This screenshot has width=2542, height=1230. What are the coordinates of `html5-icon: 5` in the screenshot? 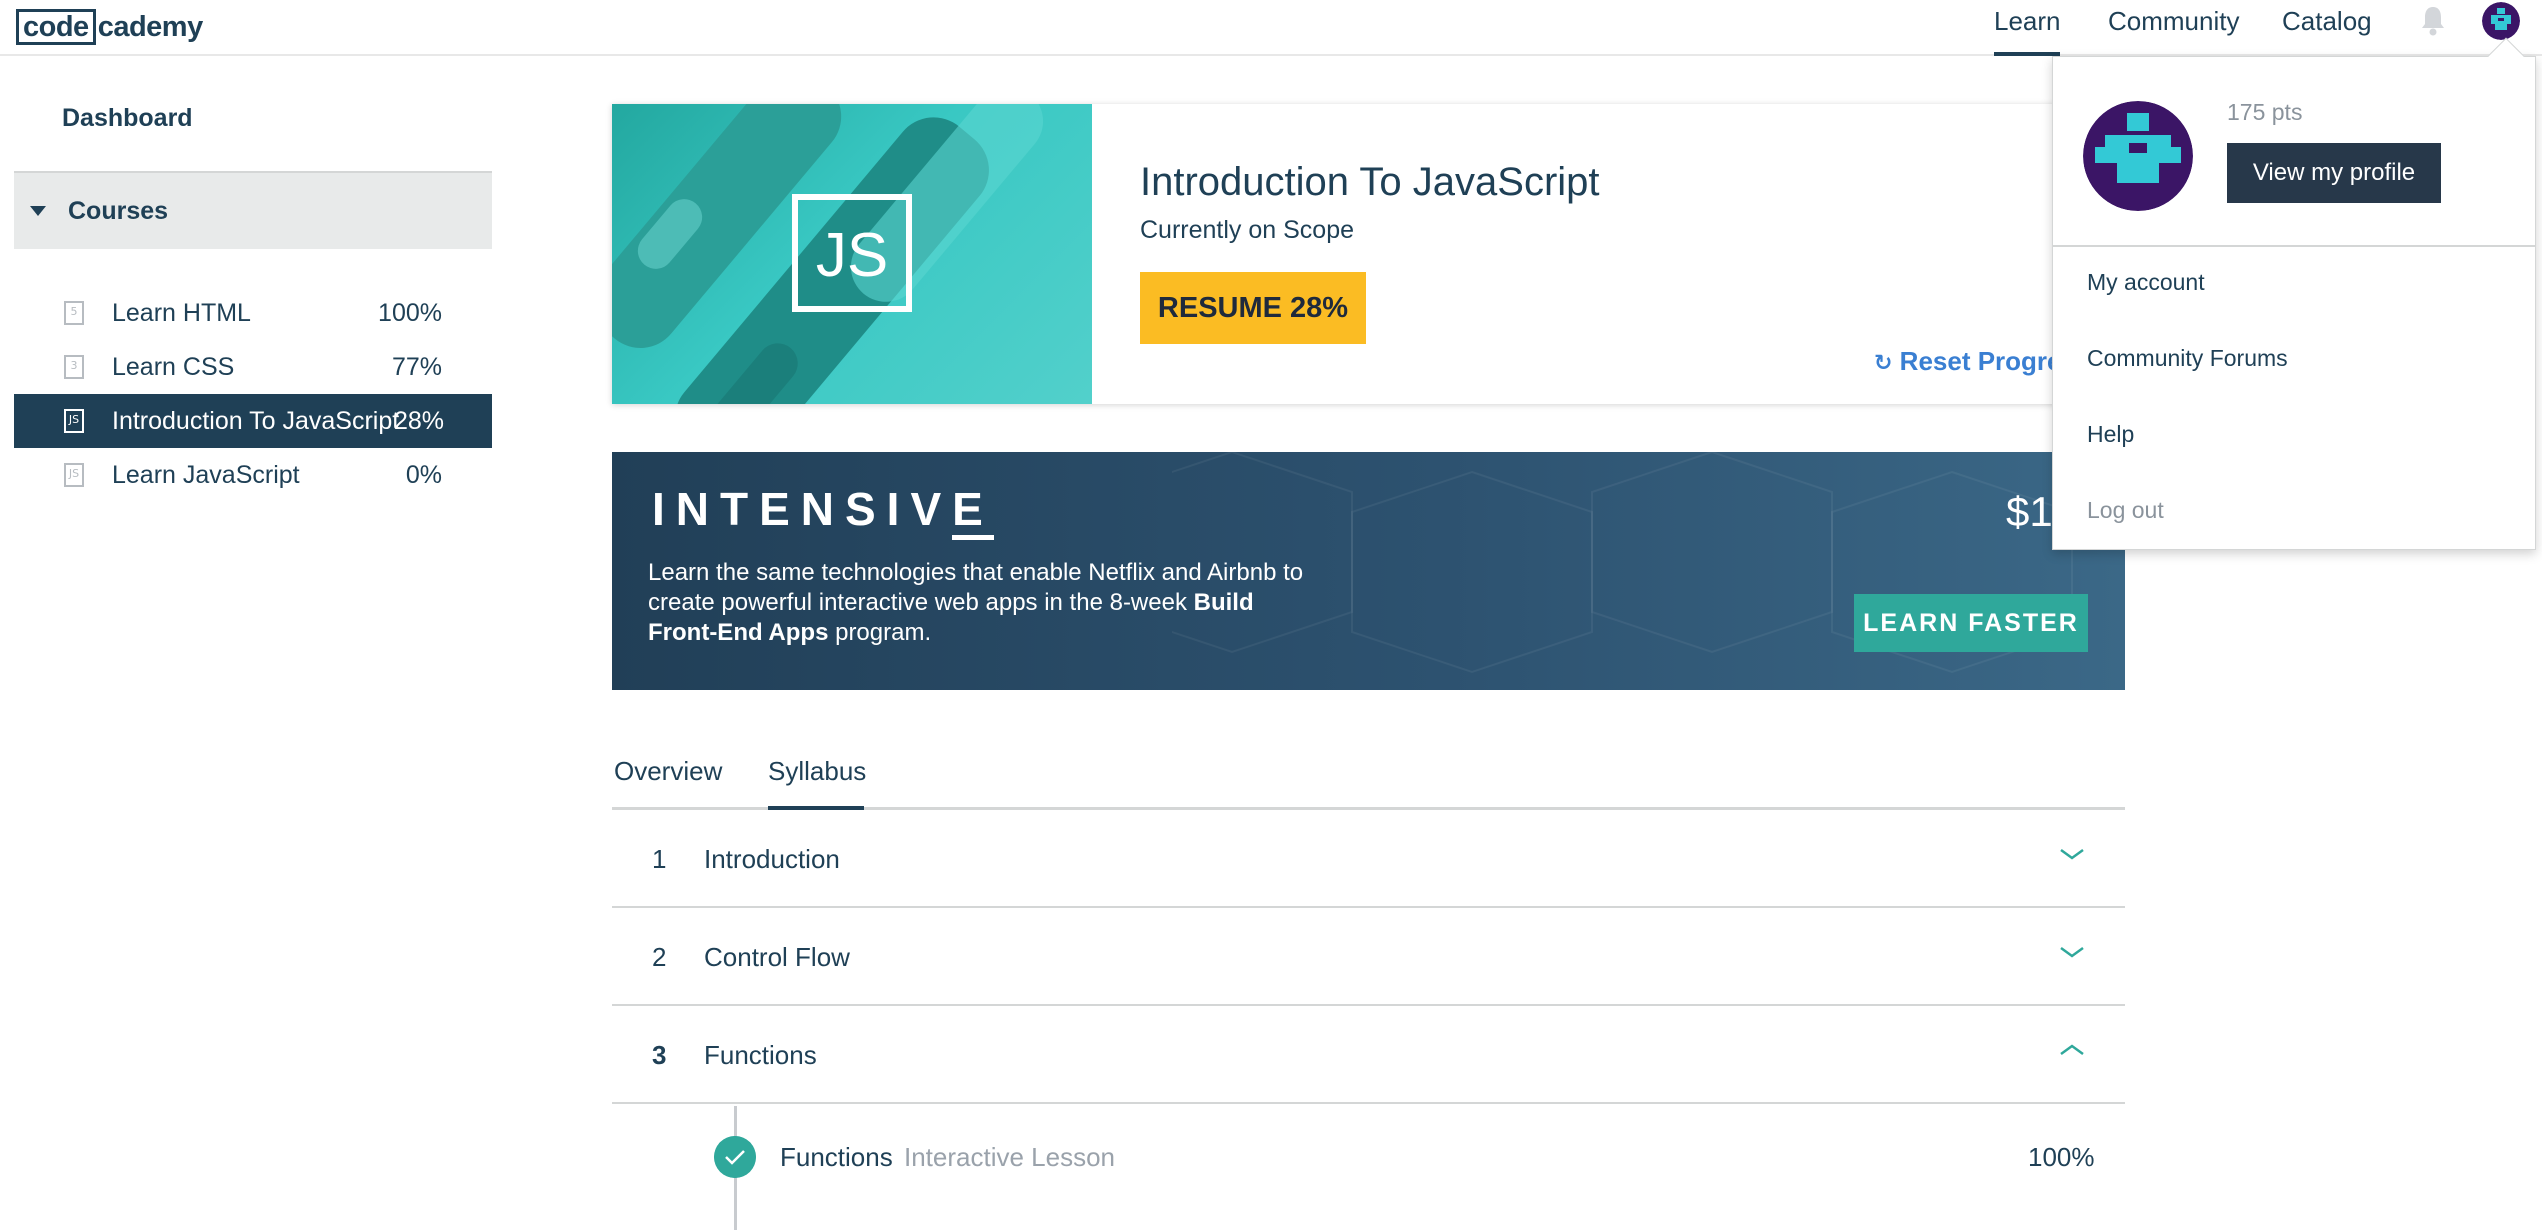 It's located at (74, 313).